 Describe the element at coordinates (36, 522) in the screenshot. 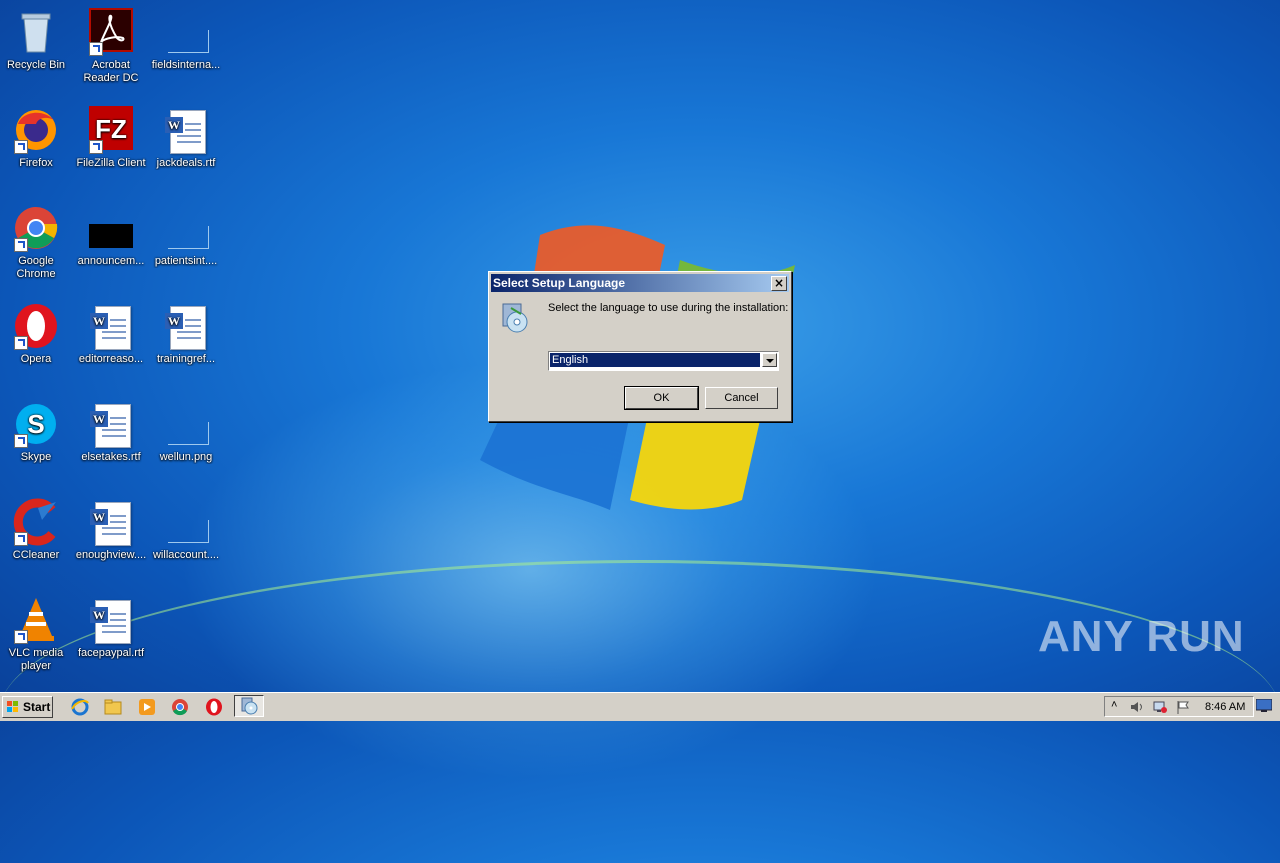

I see `ccleaner-icon` at that location.